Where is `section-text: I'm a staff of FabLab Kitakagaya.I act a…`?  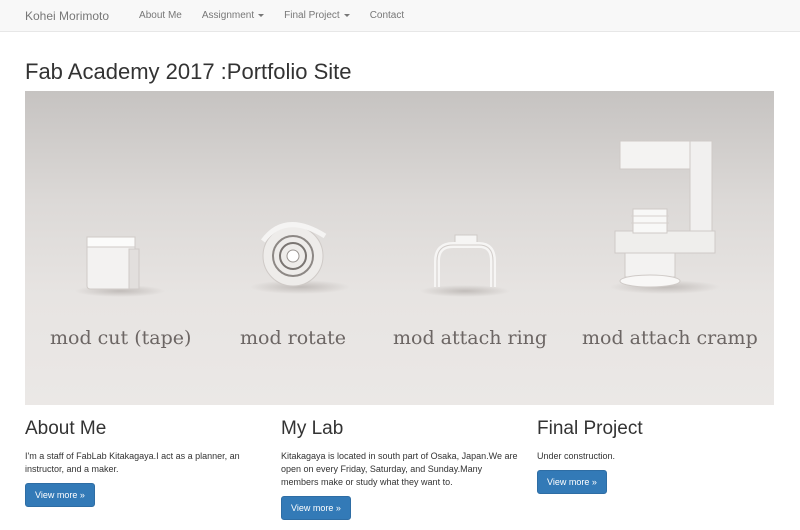 section-text: I'm a staff of FabLab Kitakagaya.I act a… is located at coordinates (132, 462).